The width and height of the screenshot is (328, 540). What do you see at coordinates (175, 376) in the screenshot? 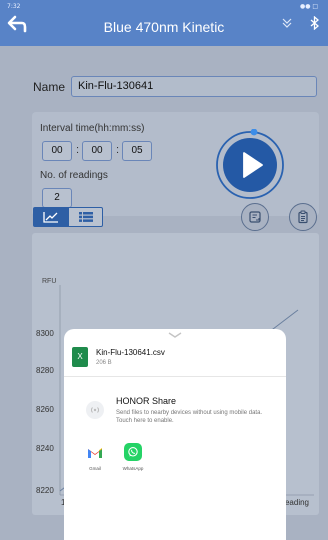
I see `divider` at bounding box center [175, 376].